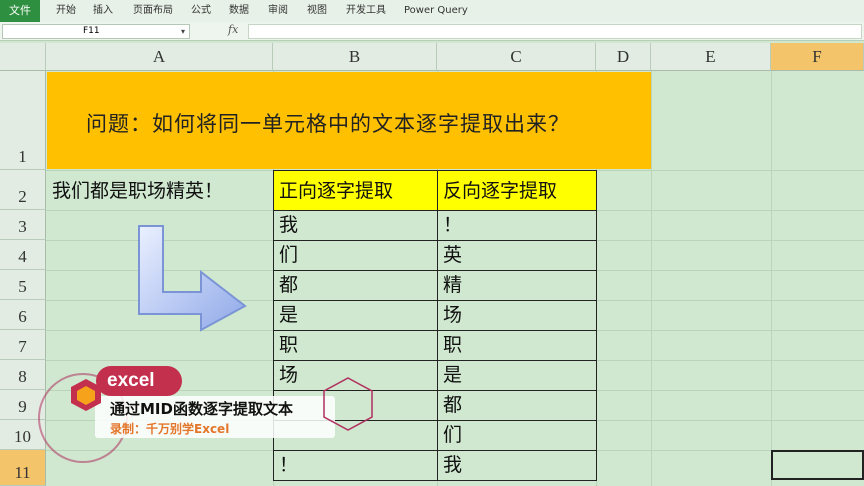  What do you see at coordinates (233, 29) in the screenshot?
I see `function-icon: fx` at bounding box center [233, 29].